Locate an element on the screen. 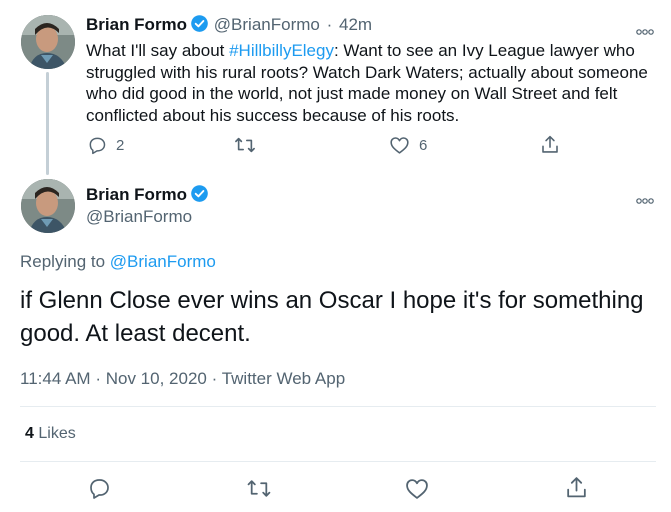 This screenshot has height=512, width=671. tweet-timestamp: 42m is located at coordinates (355, 24).